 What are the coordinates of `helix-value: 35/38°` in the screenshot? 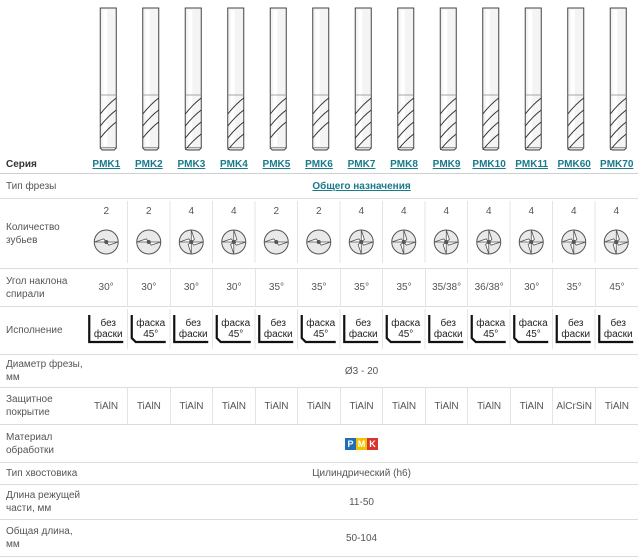 It's located at (446, 287).